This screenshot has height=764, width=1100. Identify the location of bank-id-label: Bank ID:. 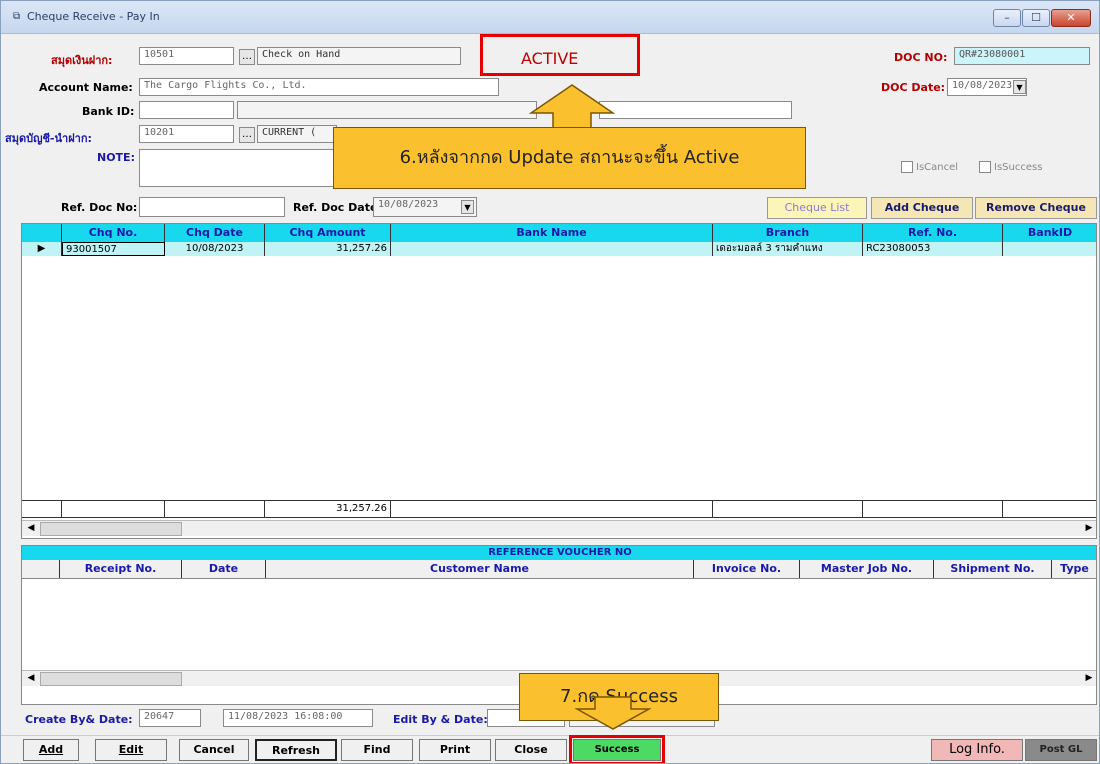
(108, 111).